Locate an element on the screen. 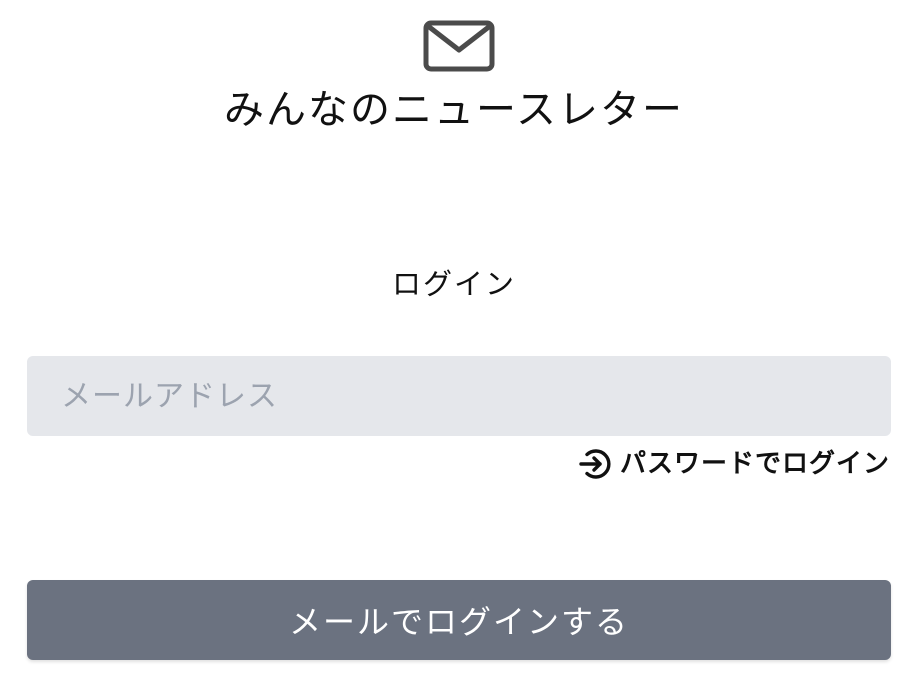 The height and width of the screenshot is (678, 908). password-login-label: パスワードでログイン is located at coordinates (754, 464).